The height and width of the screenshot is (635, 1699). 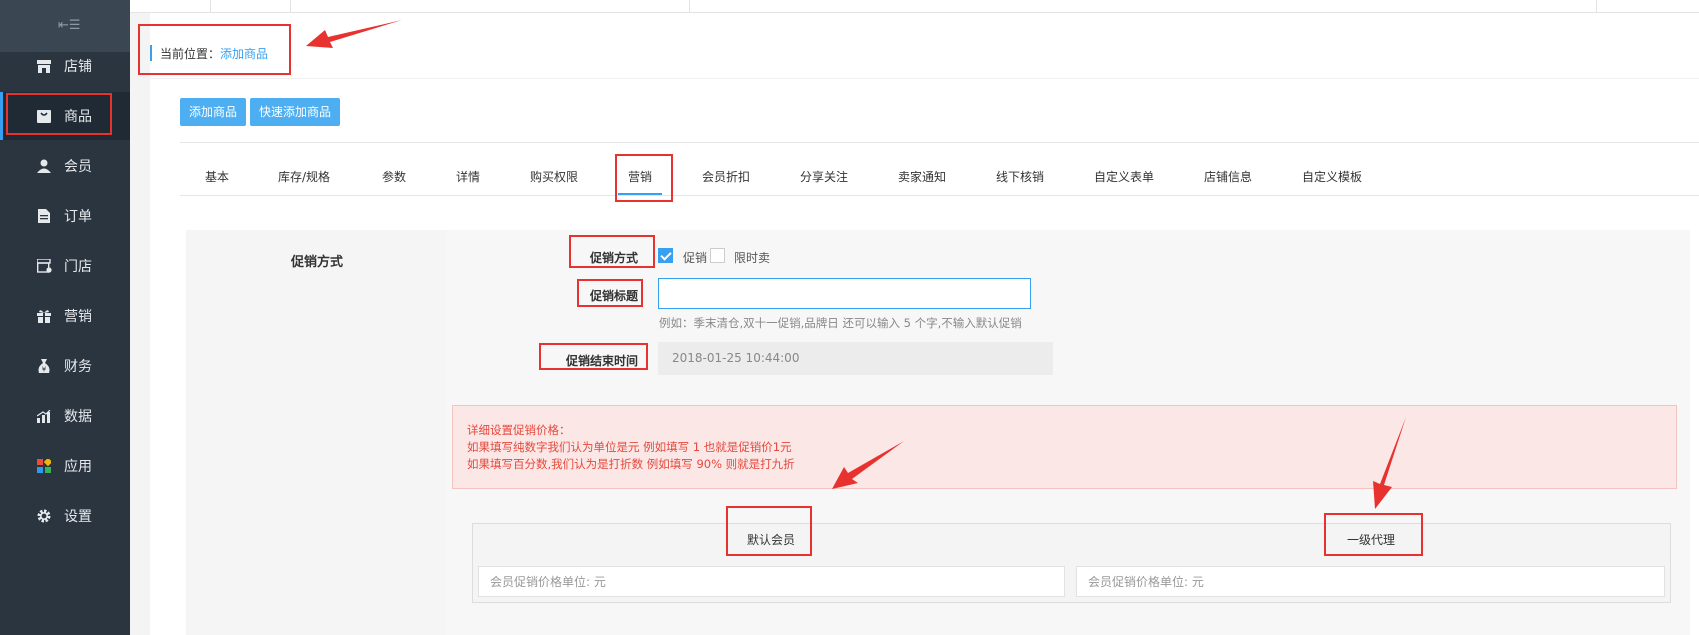 What do you see at coordinates (922, 176) in the screenshot?
I see `tab-seller-notice: 卖家通知` at bounding box center [922, 176].